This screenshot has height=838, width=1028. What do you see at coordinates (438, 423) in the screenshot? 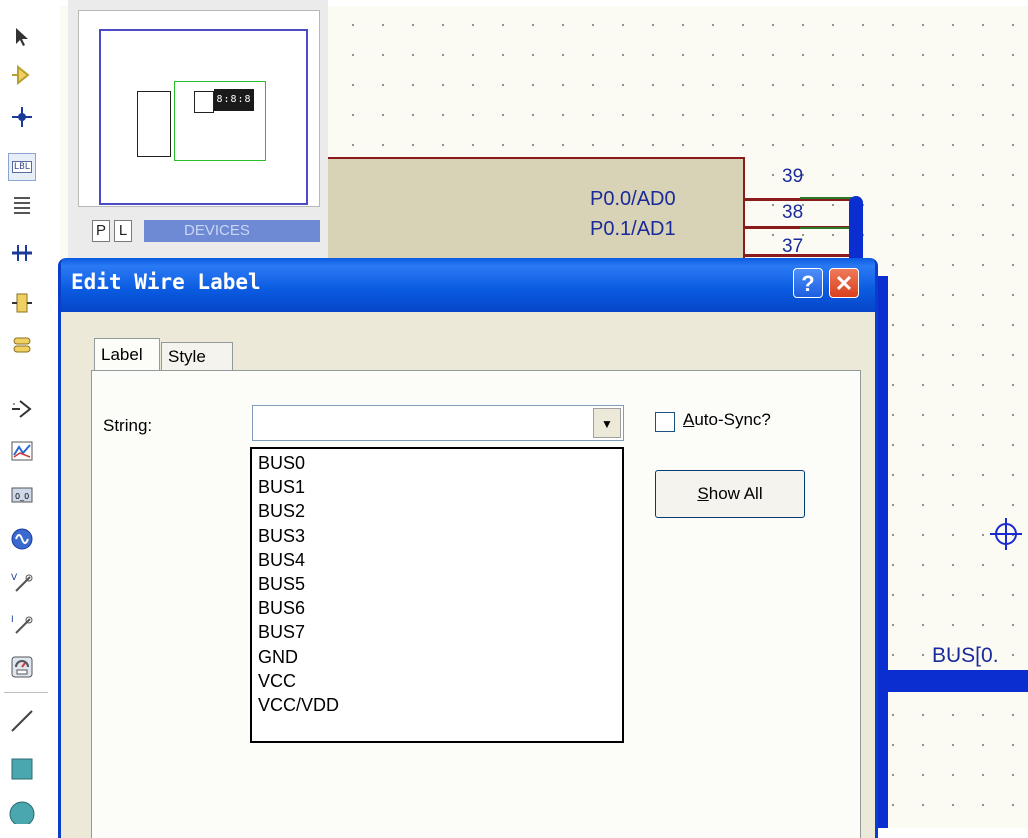
I see `string-combobox: ▼` at bounding box center [438, 423].